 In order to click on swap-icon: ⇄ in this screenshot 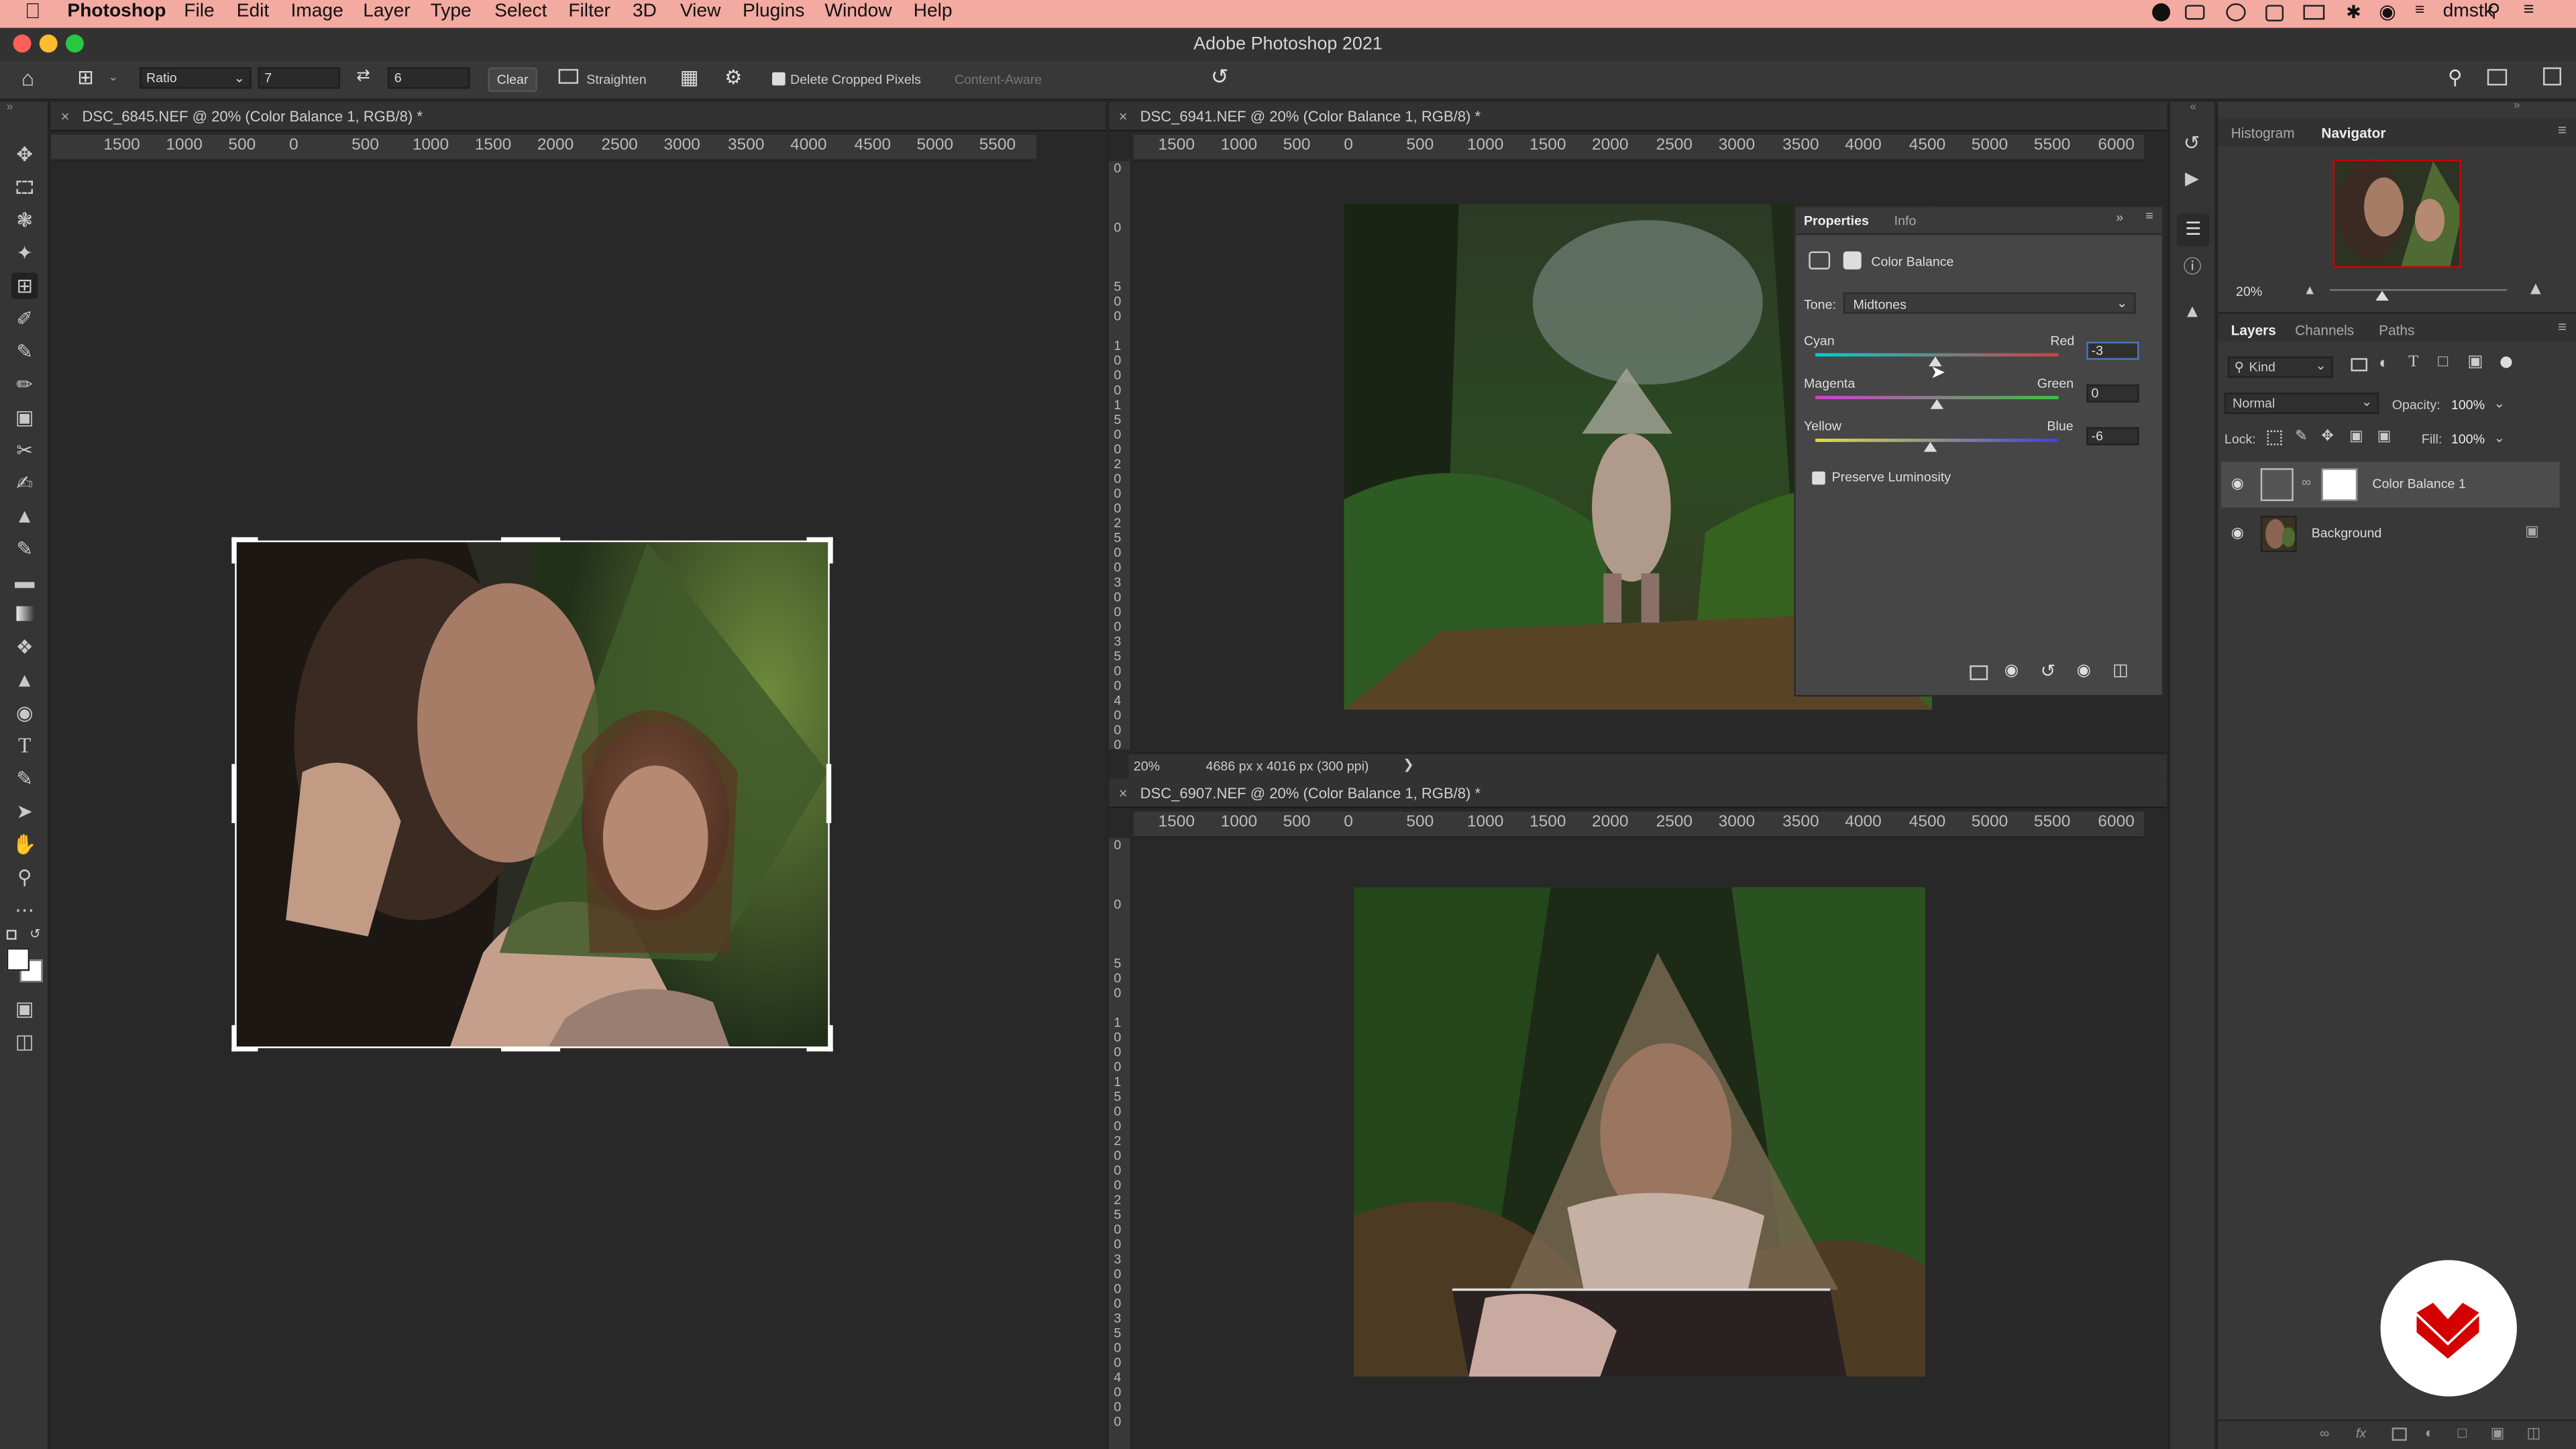, I will do `click(363, 76)`.